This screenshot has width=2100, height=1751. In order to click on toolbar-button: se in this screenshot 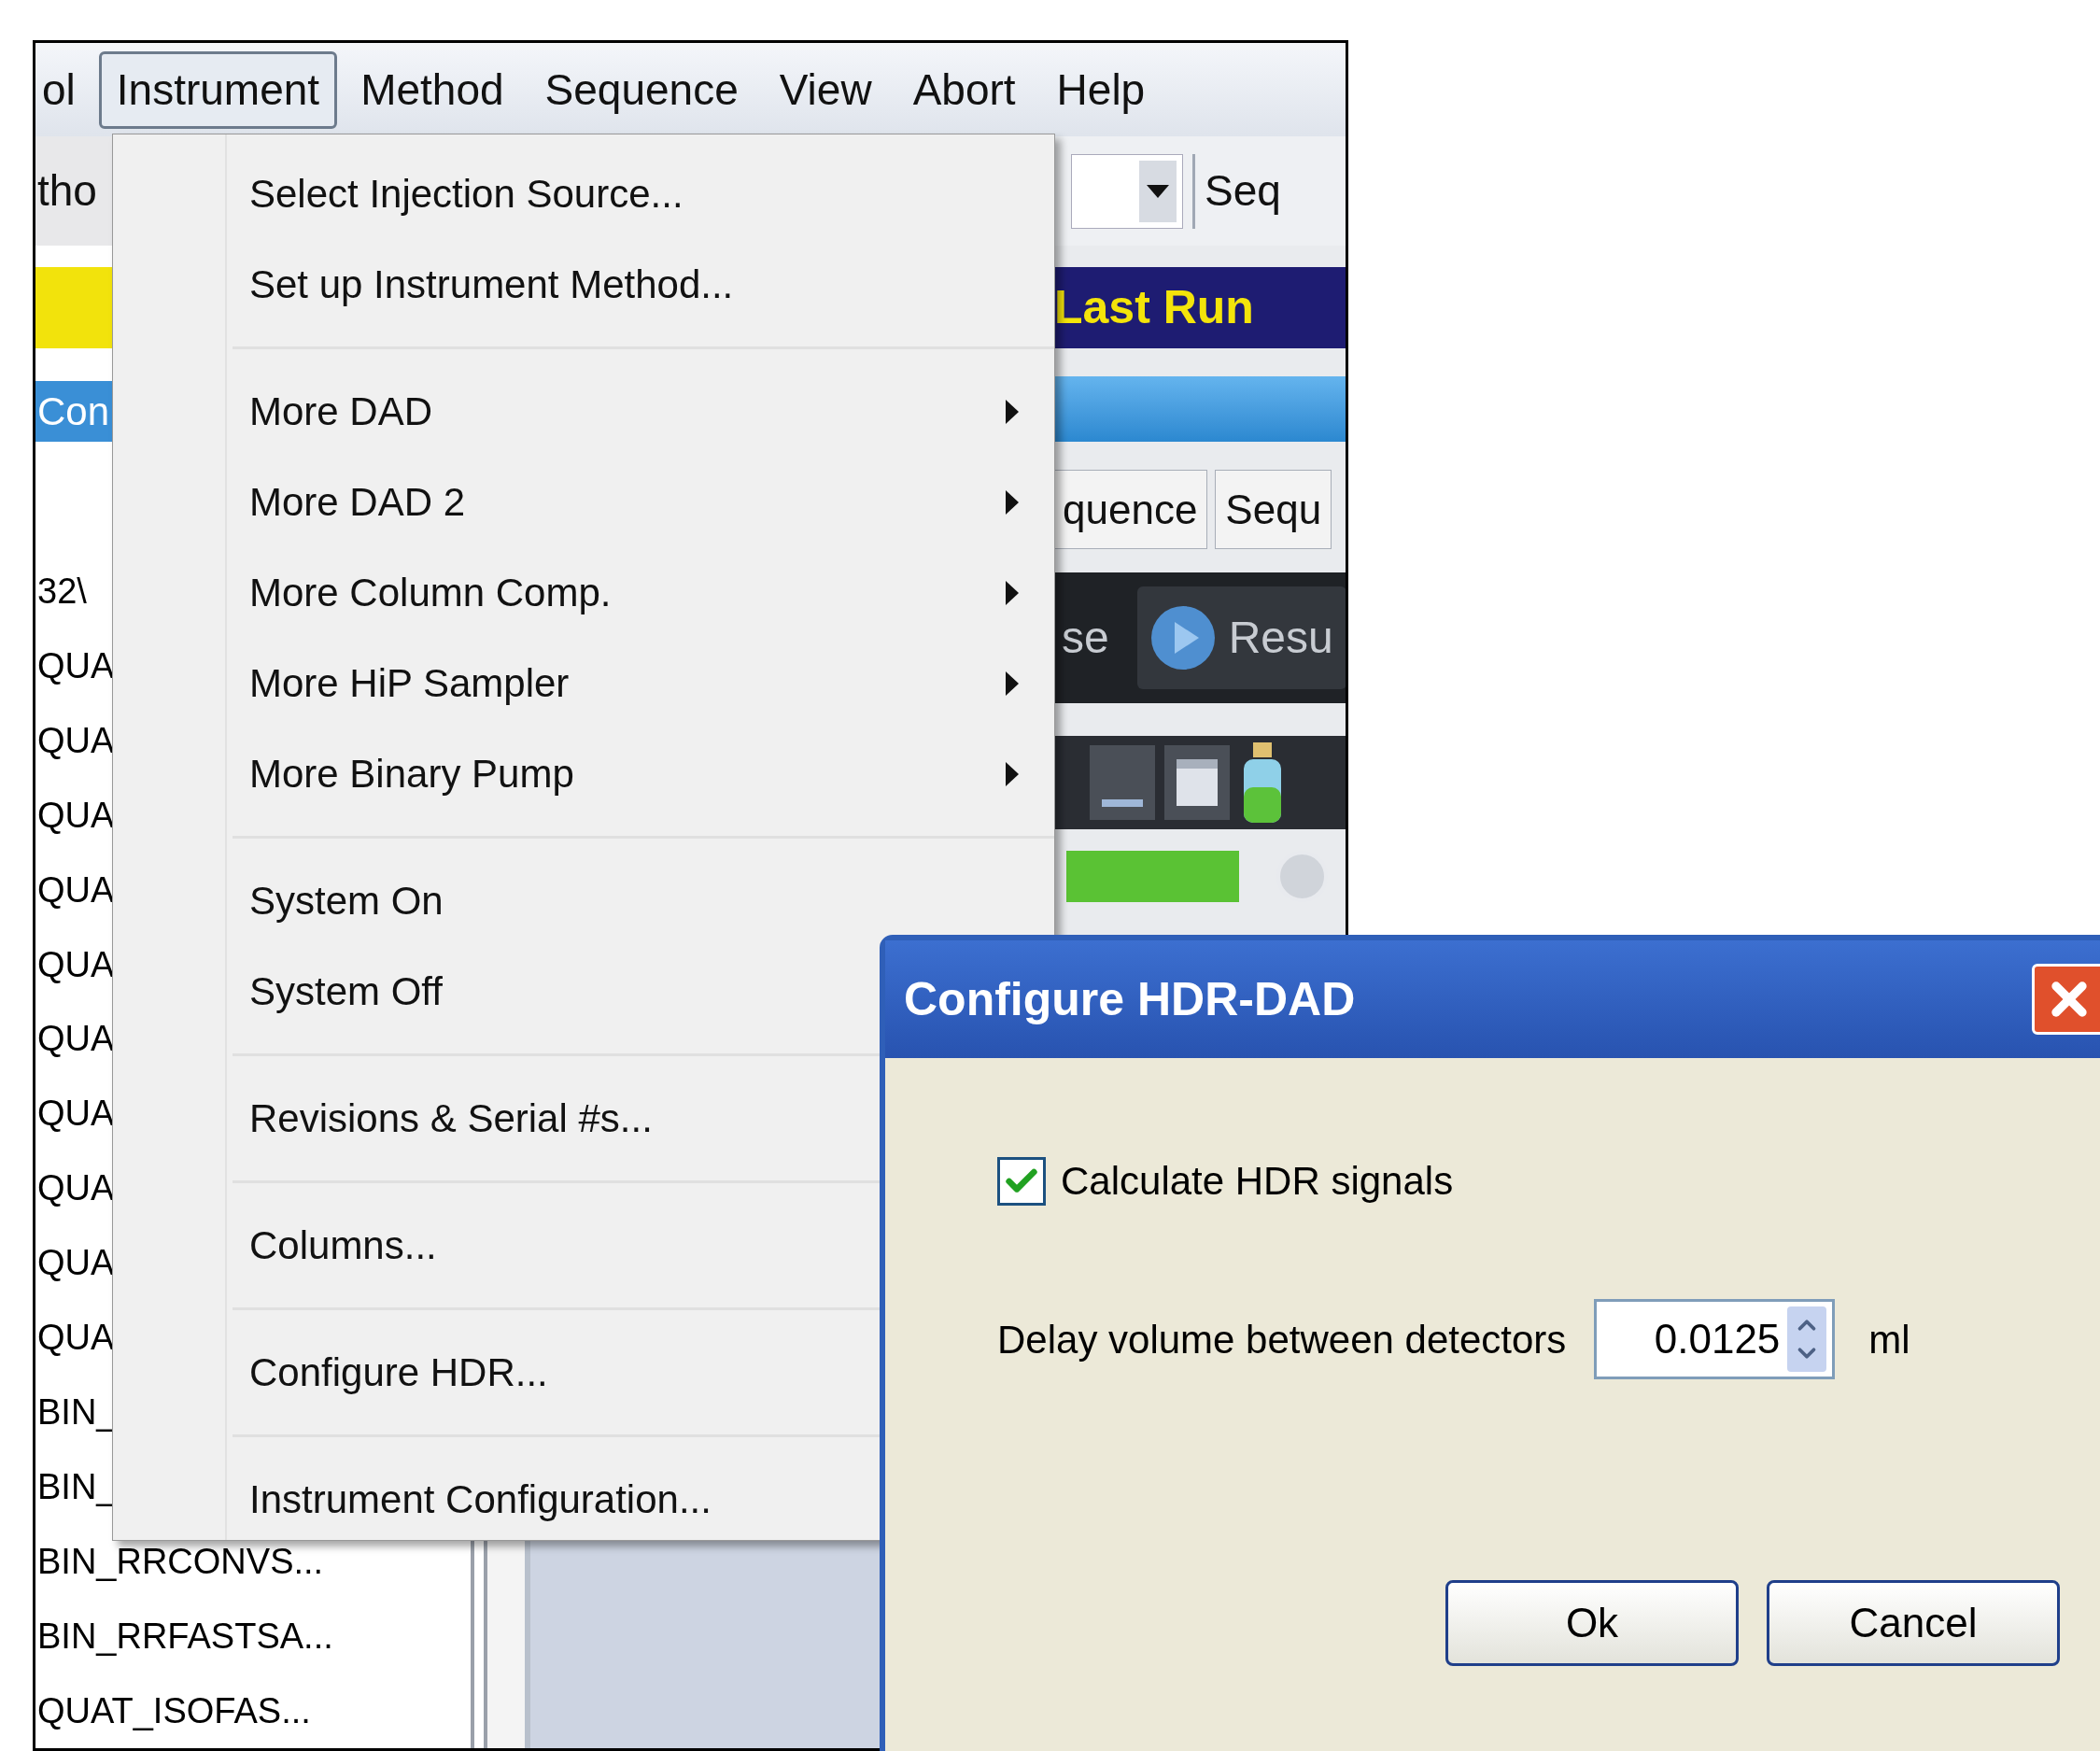, I will do `click(1085, 637)`.